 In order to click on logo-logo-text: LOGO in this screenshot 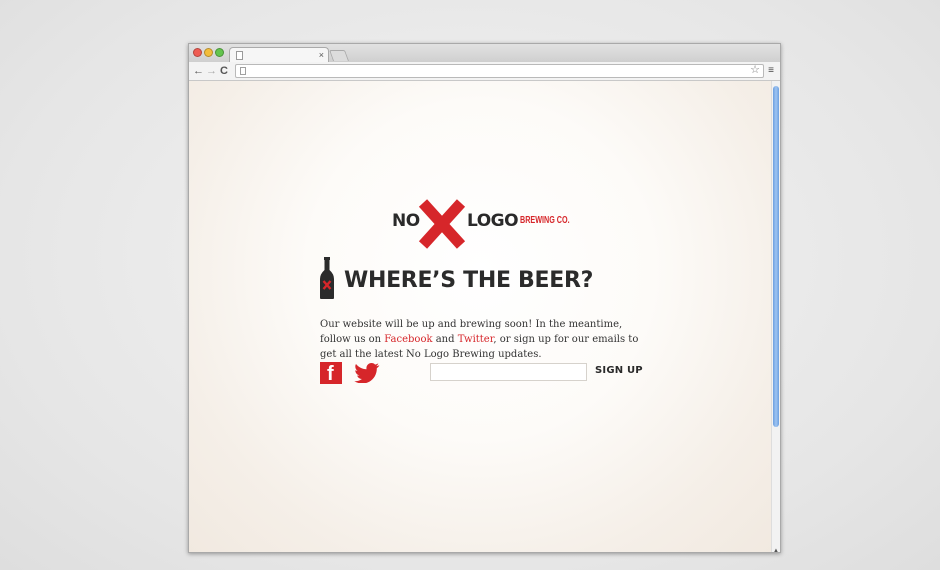, I will do `click(493, 221)`.